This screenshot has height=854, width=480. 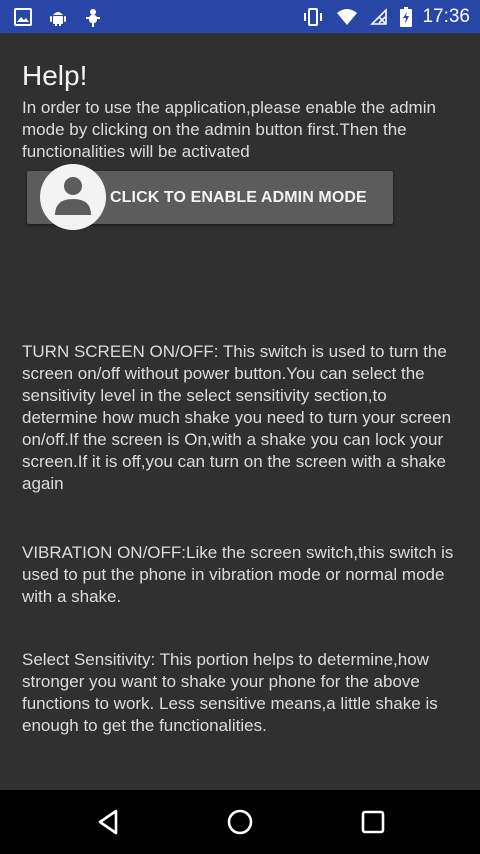 I want to click on home-icon, so click(x=240, y=822).